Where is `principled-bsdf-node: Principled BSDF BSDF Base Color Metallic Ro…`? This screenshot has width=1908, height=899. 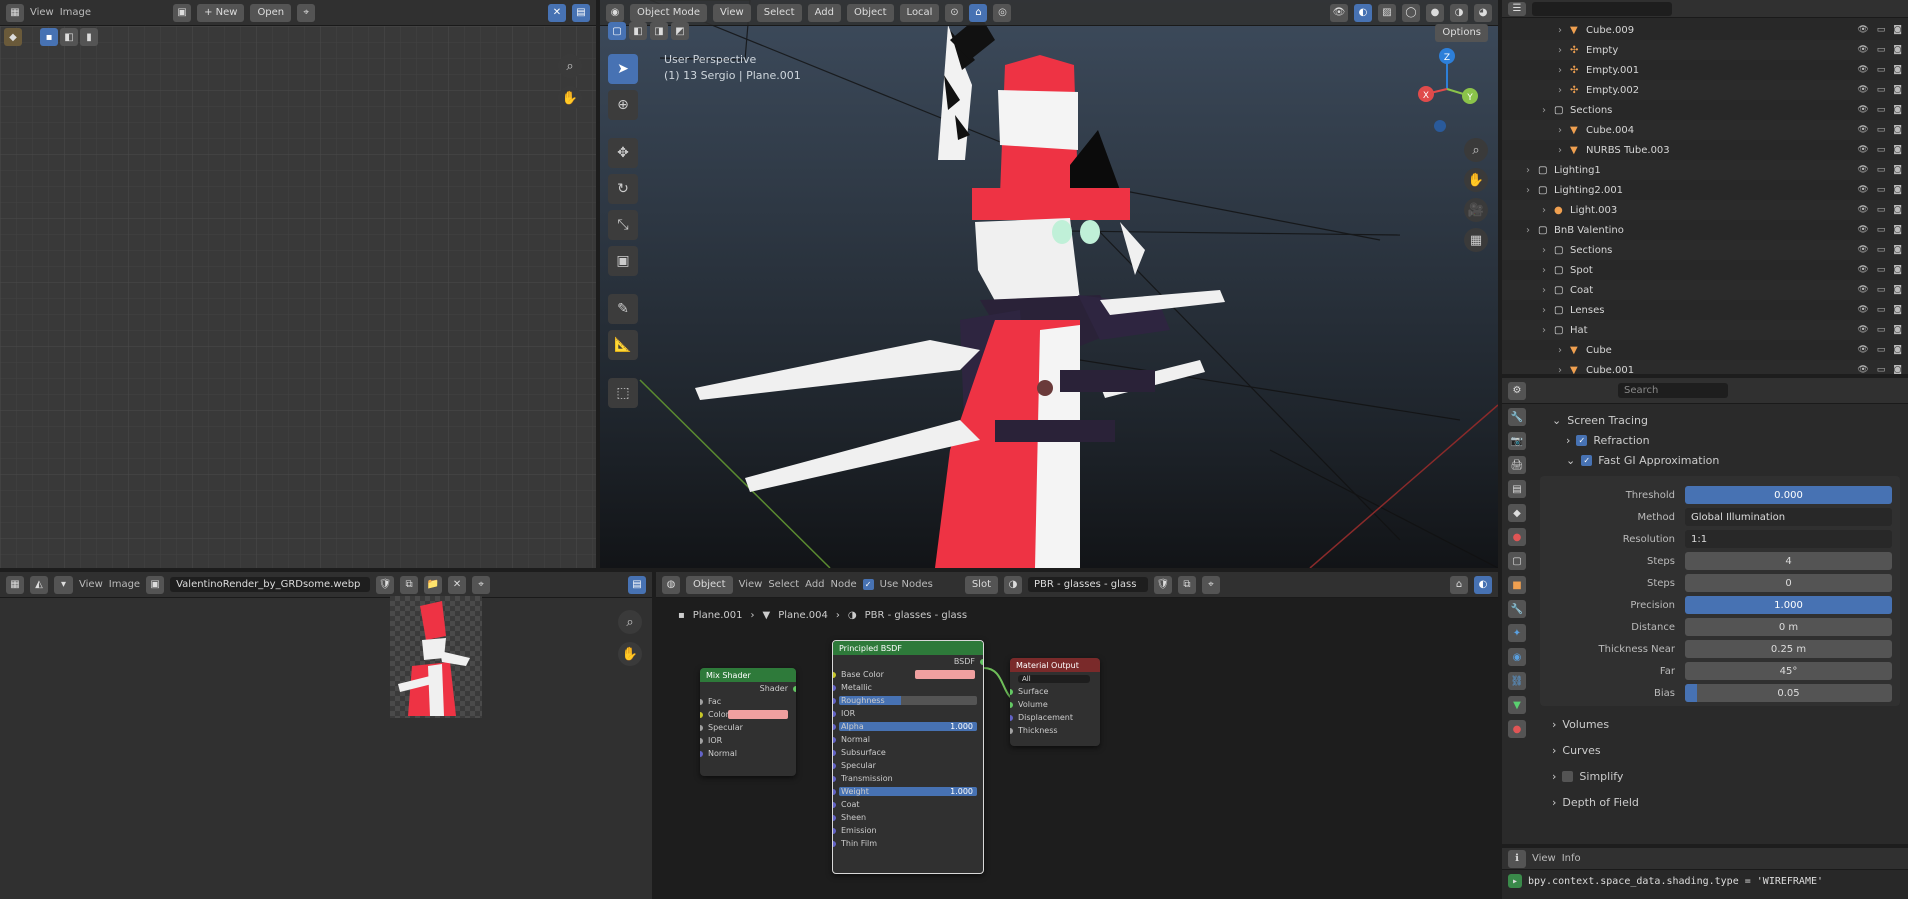 principled-bsdf-node: Principled BSDF BSDF Base Color Metallic Ro… is located at coordinates (908, 757).